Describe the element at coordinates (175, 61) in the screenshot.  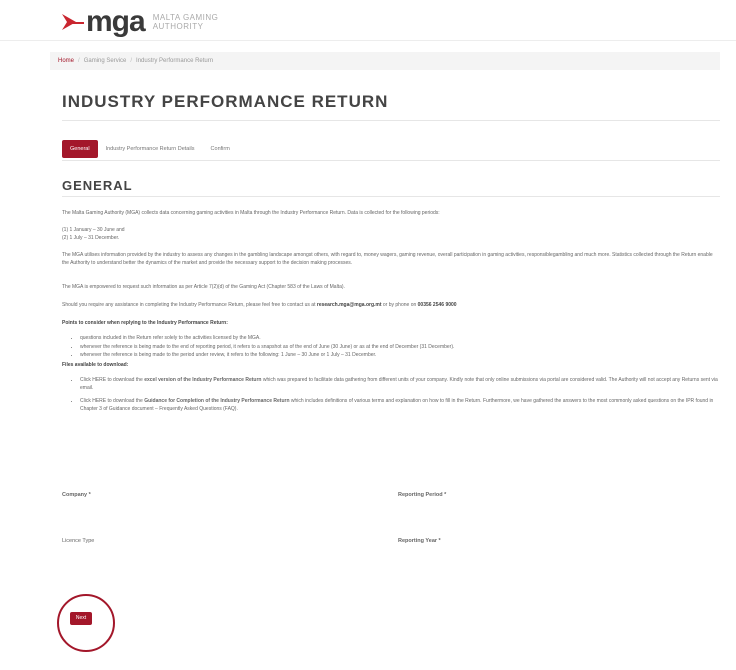
I see `breadcrumb-item-current: Industry Performance Return` at that location.